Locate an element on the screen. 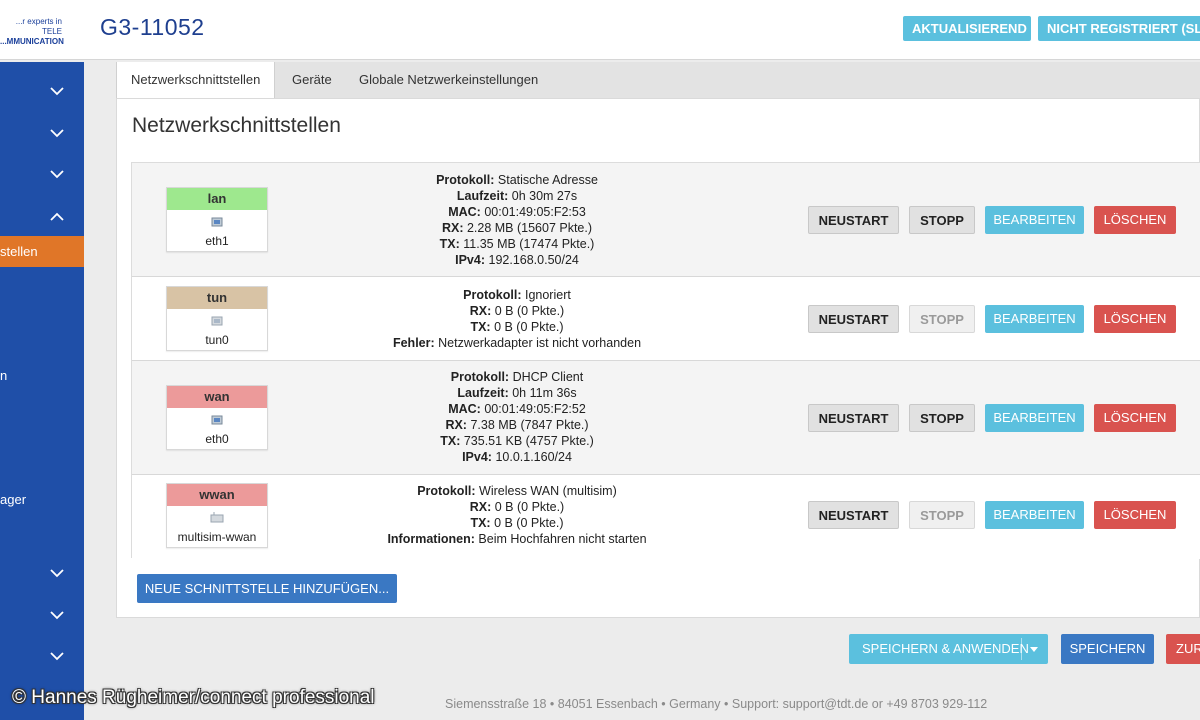 Image resolution: width=1200 pixels, height=720 pixels. company-logo: ...r experts in TELE ...MMUNICATION is located at coordinates (32, 32).